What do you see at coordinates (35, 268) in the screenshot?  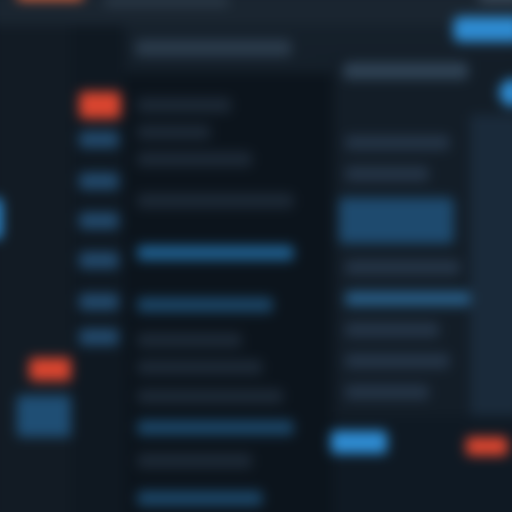 I see `activity-bar` at bounding box center [35, 268].